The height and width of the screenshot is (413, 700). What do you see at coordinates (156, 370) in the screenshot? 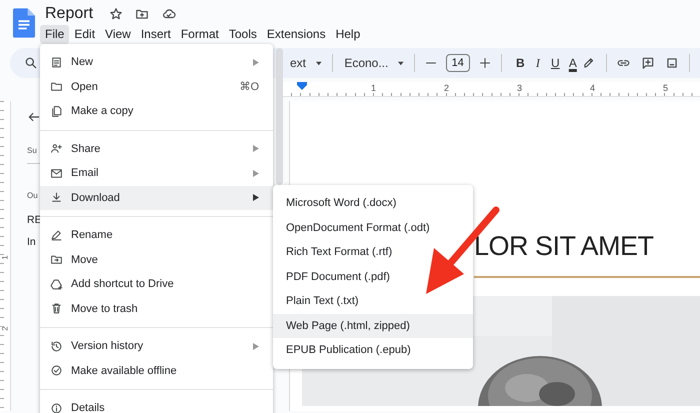
I see `menu-item: Make available offline` at bounding box center [156, 370].